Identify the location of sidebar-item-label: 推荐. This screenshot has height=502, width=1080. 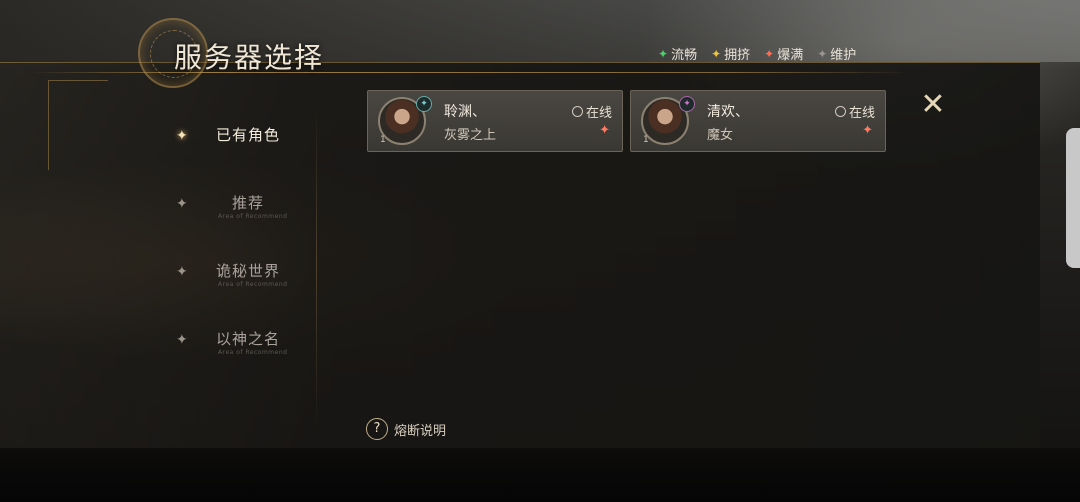
(248, 203).